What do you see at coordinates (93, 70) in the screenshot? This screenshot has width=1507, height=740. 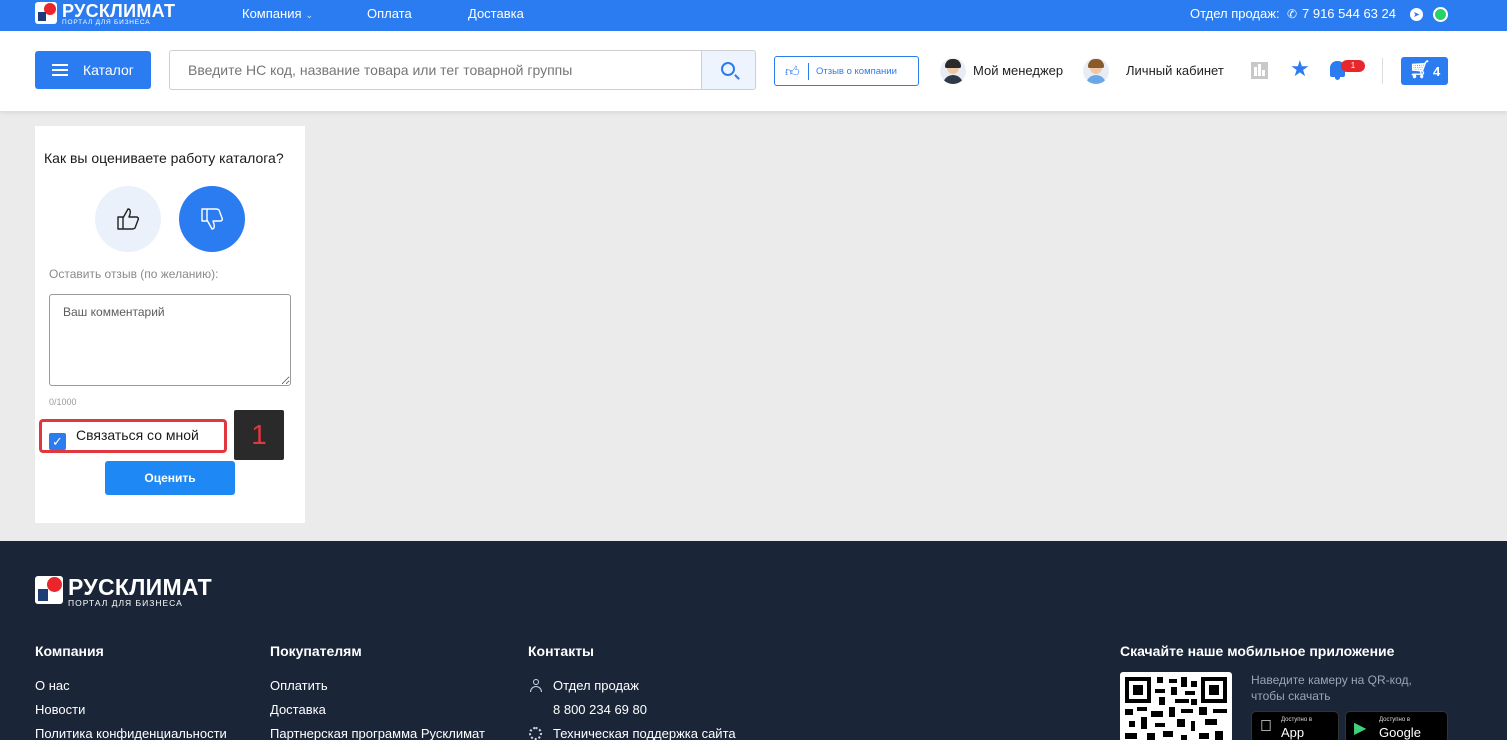 I see `catalog-button: Каталог` at bounding box center [93, 70].